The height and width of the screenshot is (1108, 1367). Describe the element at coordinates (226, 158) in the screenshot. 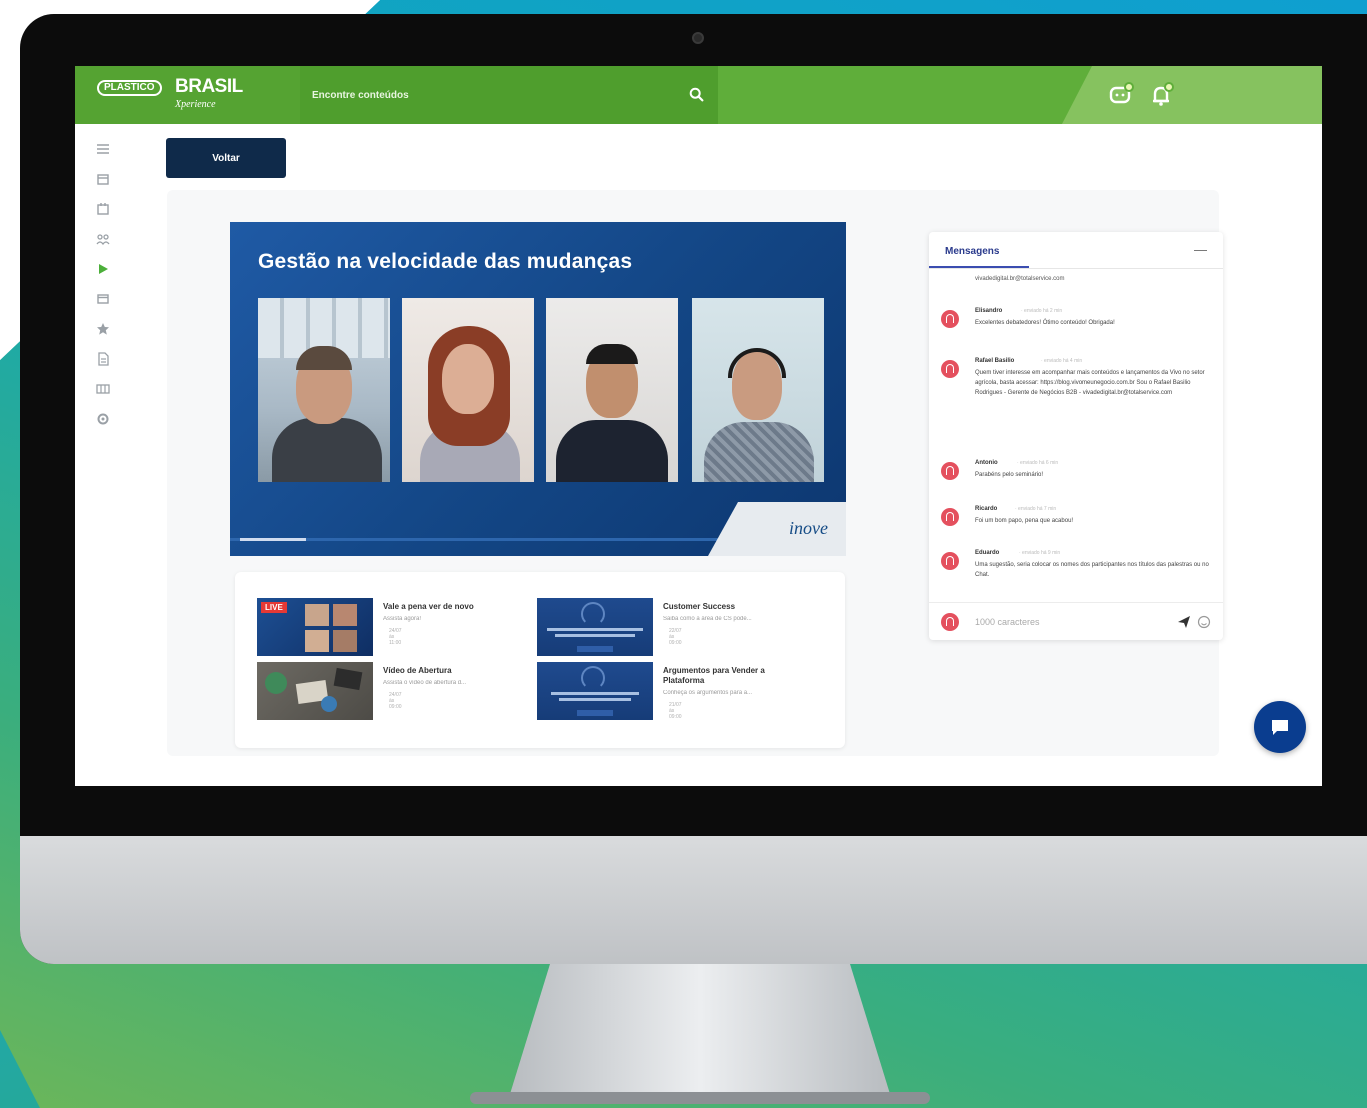

I see `back-button: Voltar` at that location.